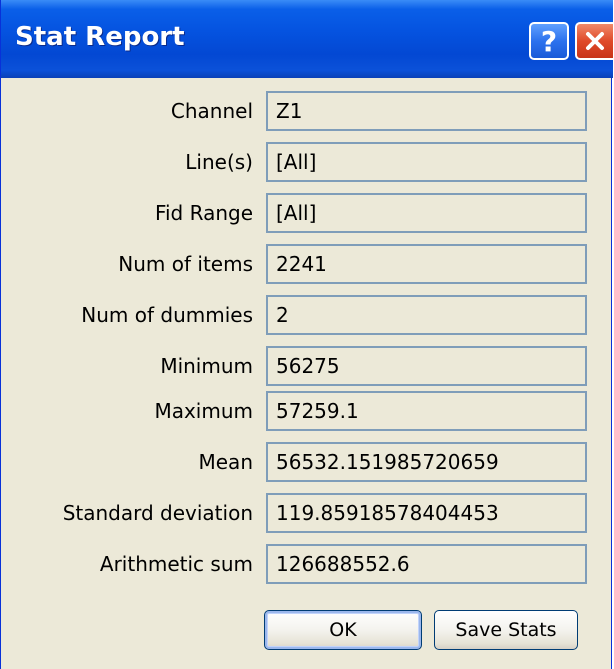 This screenshot has height=669, width=614. I want to click on ok-button: OK, so click(343, 630).